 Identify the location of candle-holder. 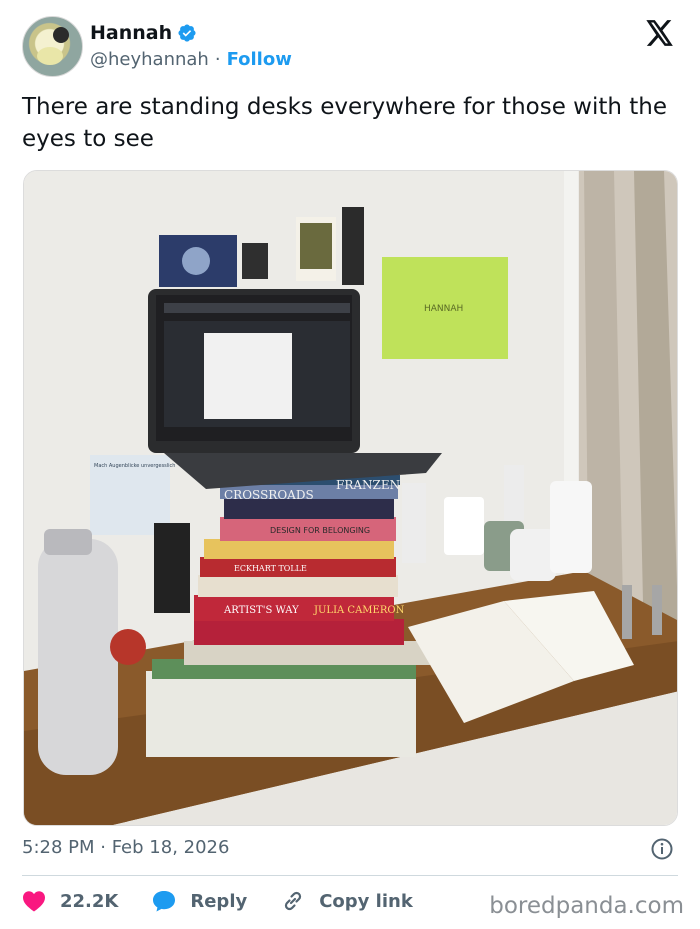
(627, 612).